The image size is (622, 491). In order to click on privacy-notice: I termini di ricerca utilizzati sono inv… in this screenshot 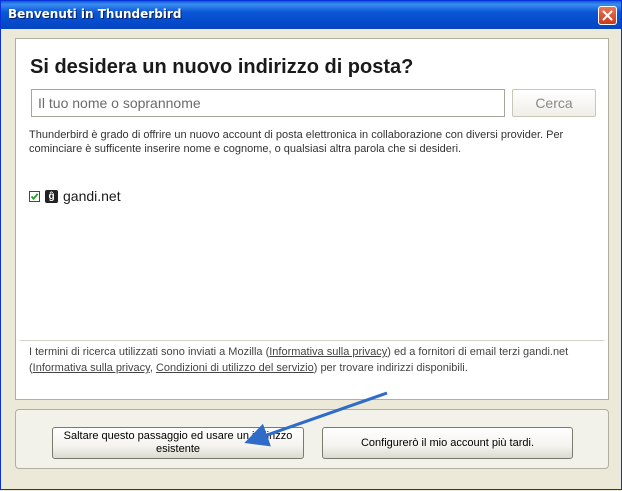, I will do `click(316, 360)`.